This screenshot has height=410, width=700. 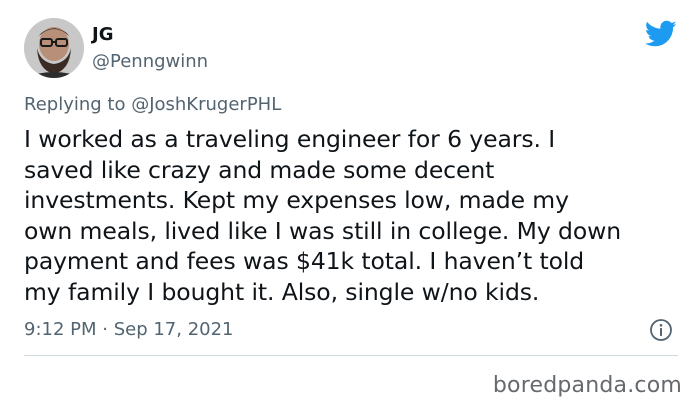 I want to click on tweet-line: saved like crazy and made some decent, so click(x=259, y=169).